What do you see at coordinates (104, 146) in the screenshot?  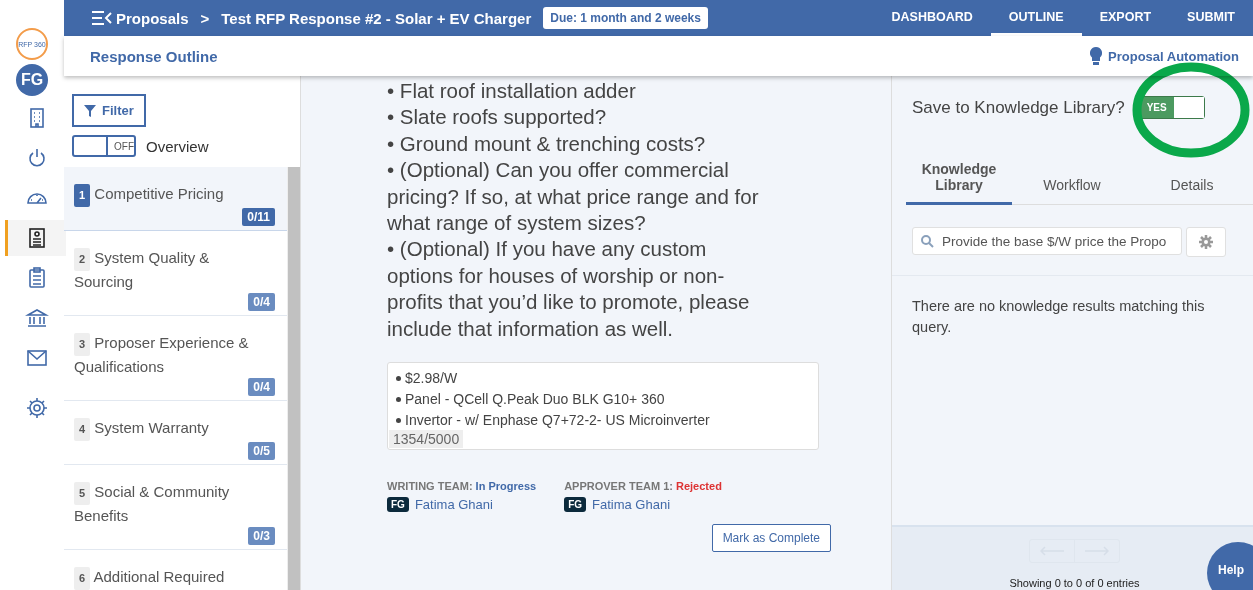 I see `overview-toggle: OFF` at bounding box center [104, 146].